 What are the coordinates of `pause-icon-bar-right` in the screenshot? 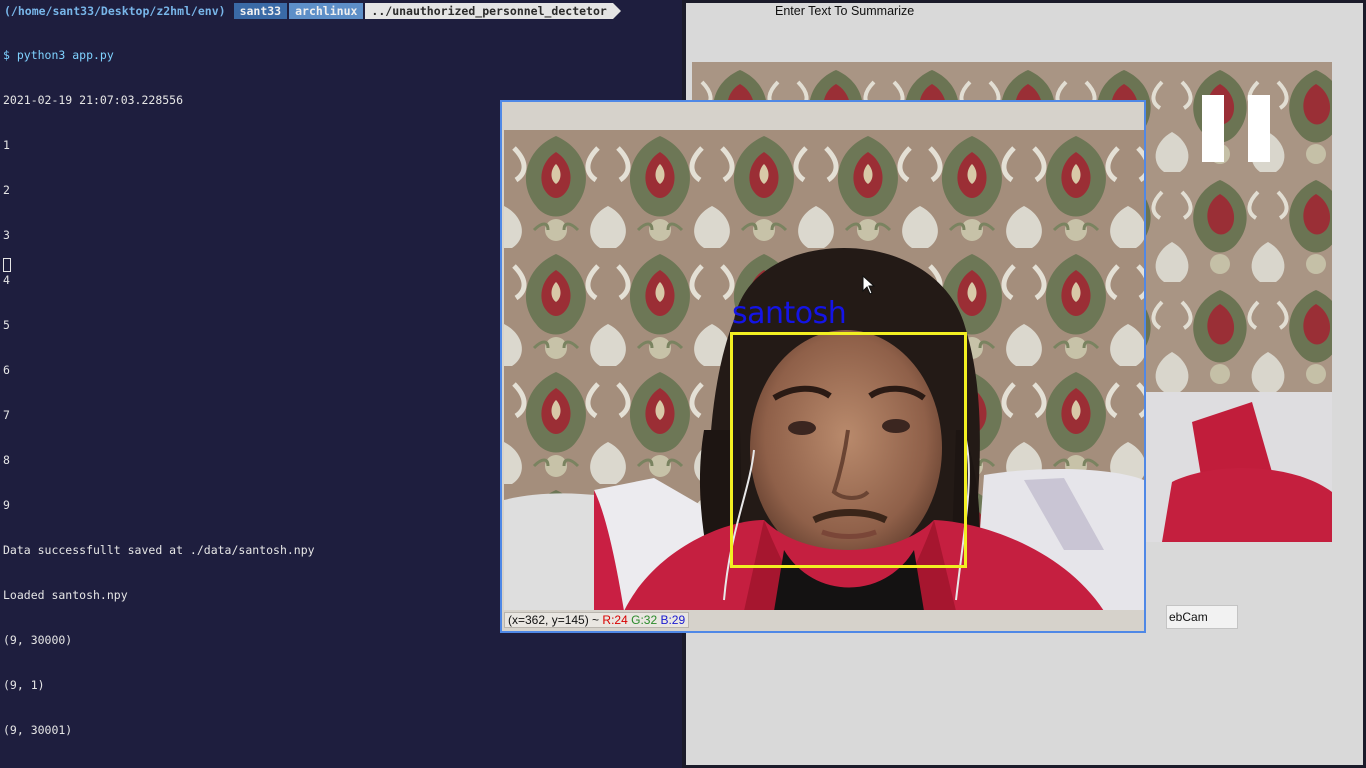 It's located at (1259, 128).